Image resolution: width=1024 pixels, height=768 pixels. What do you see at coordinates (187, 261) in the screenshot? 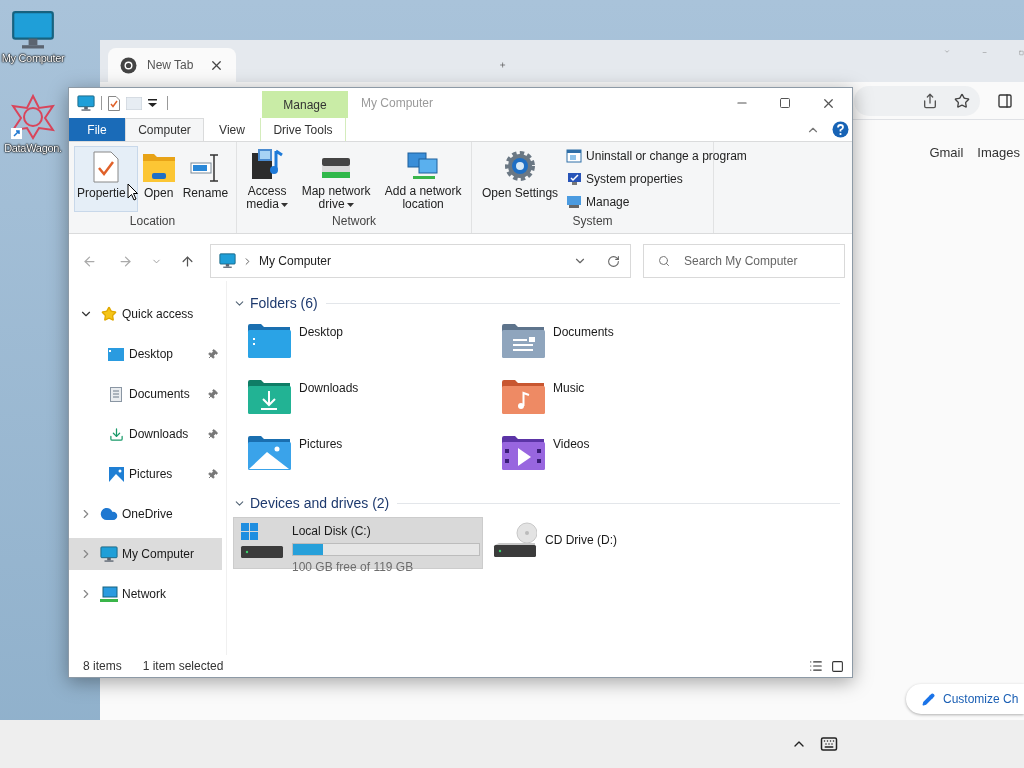
I see `up-icon` at bounding box center [187, 261].